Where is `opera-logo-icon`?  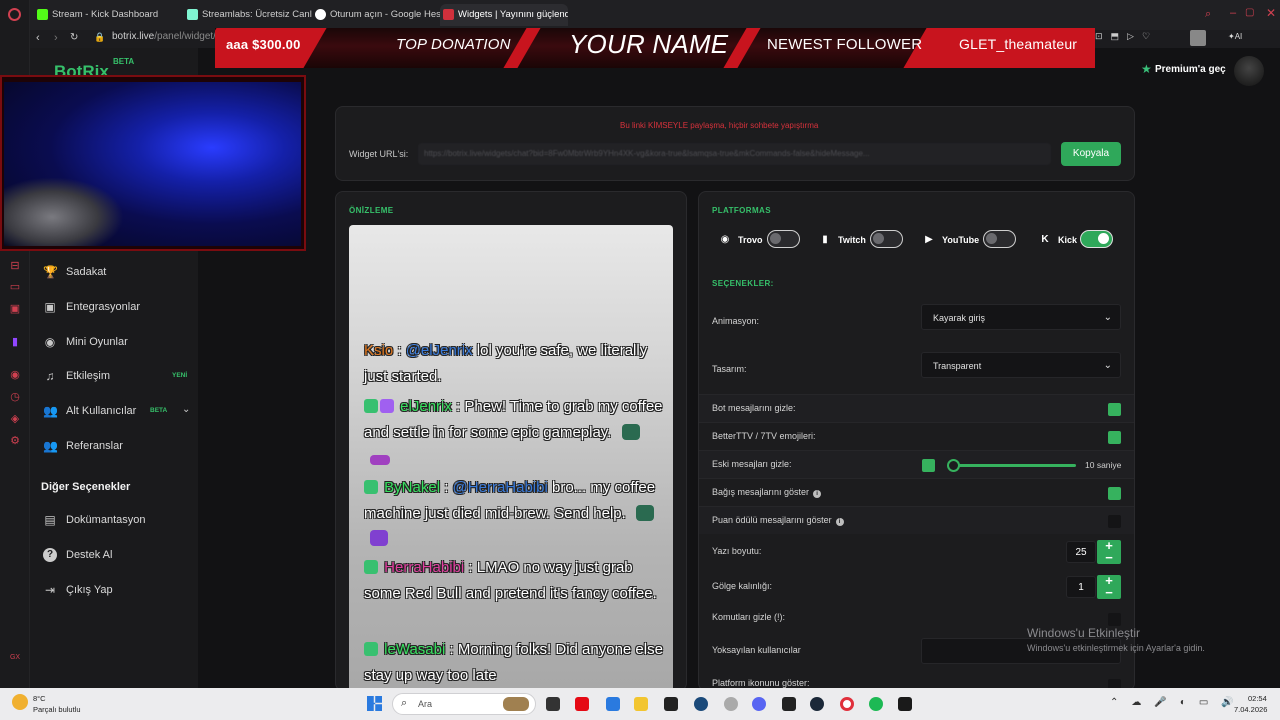
opera-logo-icon is located at coordinates (14, 14).